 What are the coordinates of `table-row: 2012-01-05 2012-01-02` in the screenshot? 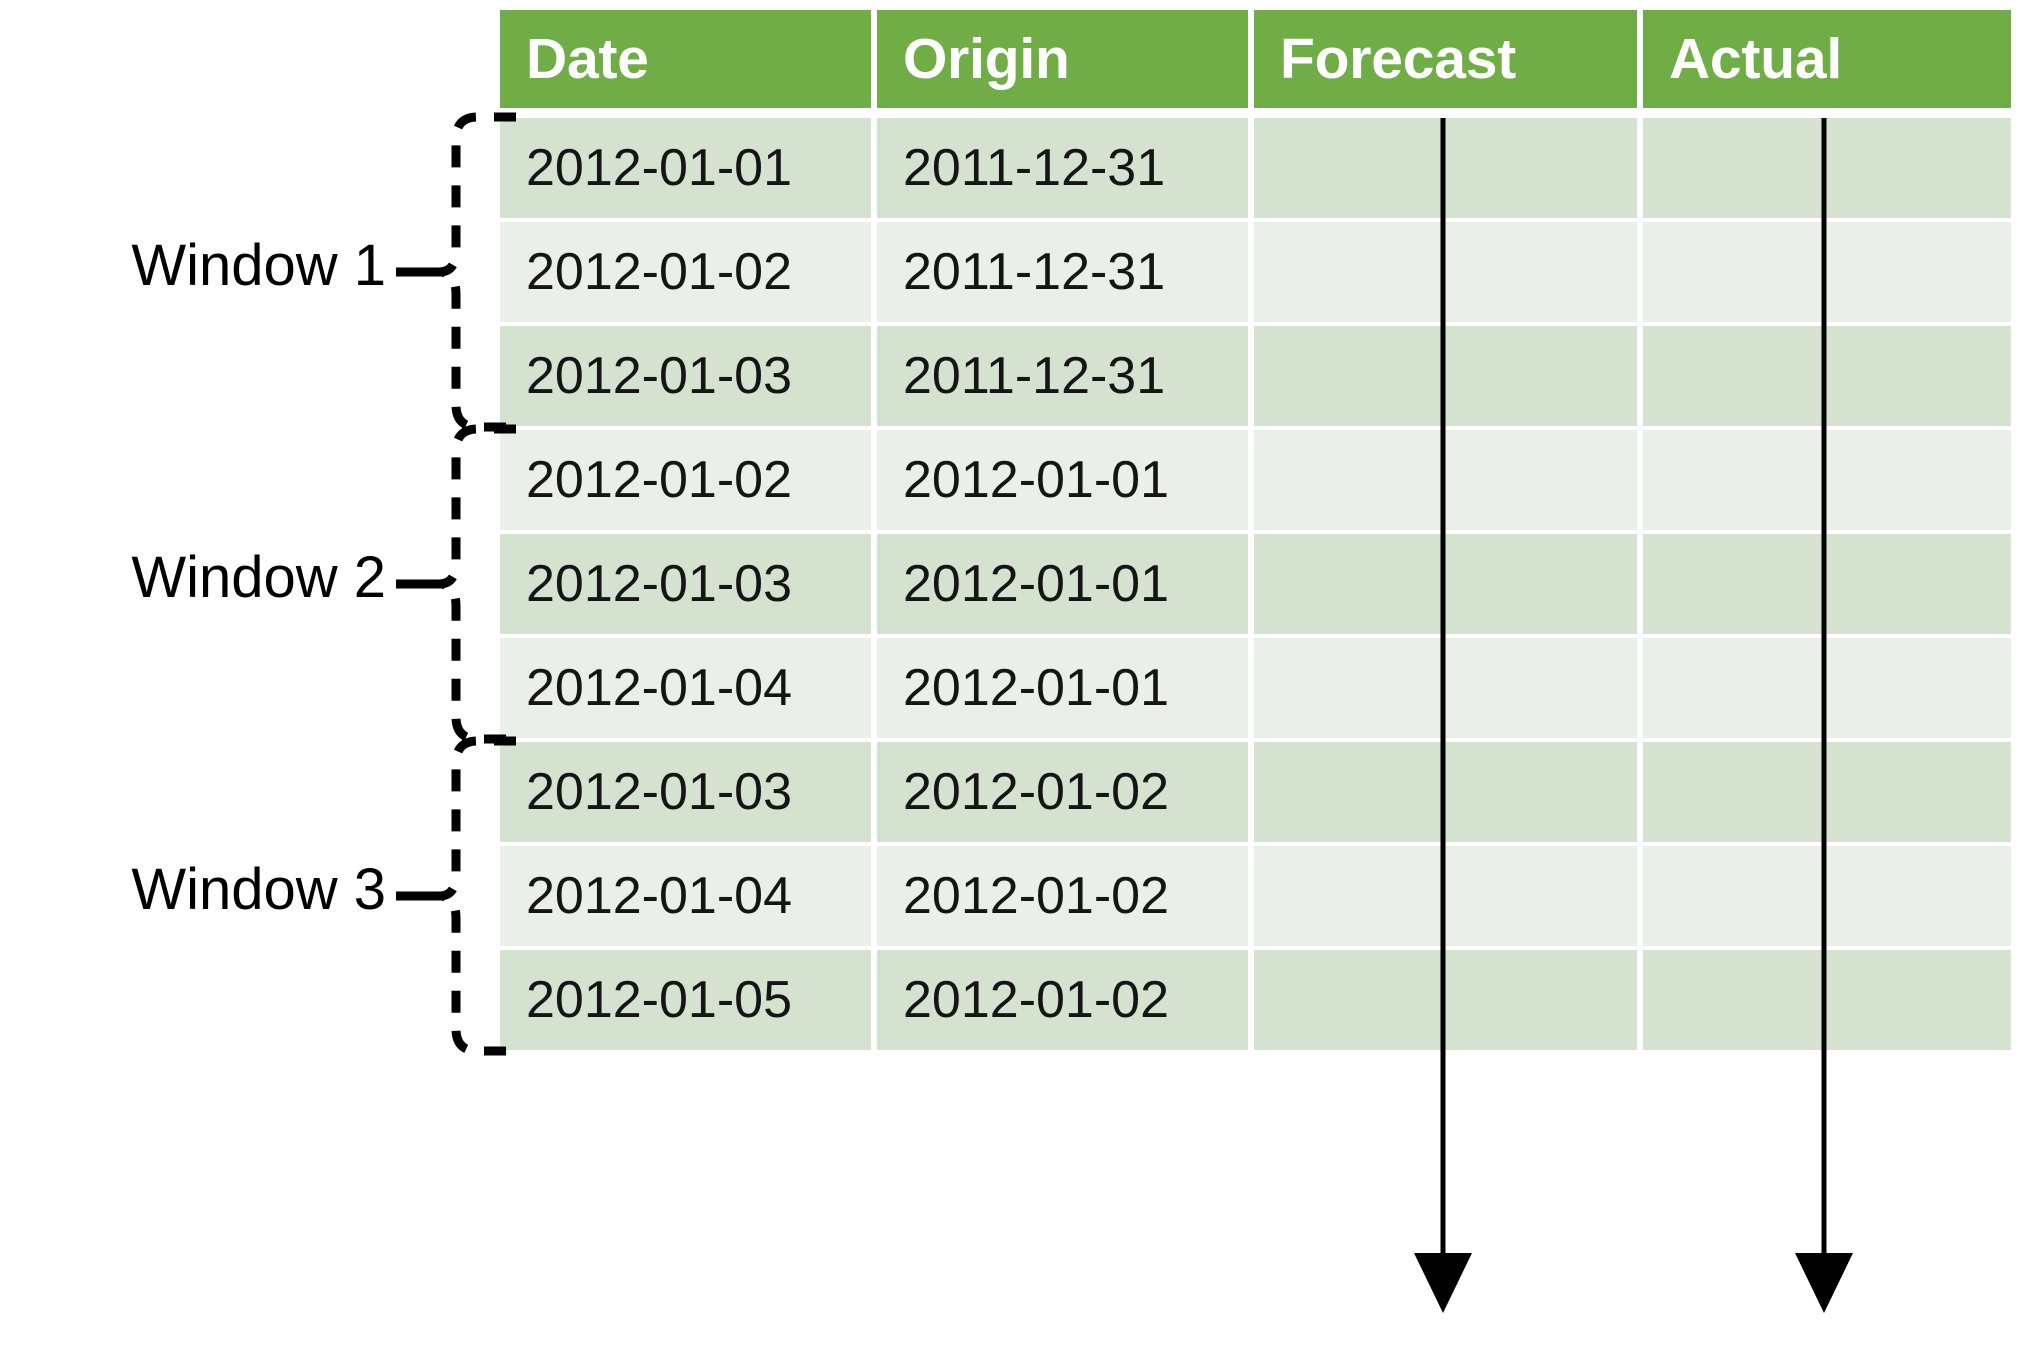 It's located at (1255, 1000).